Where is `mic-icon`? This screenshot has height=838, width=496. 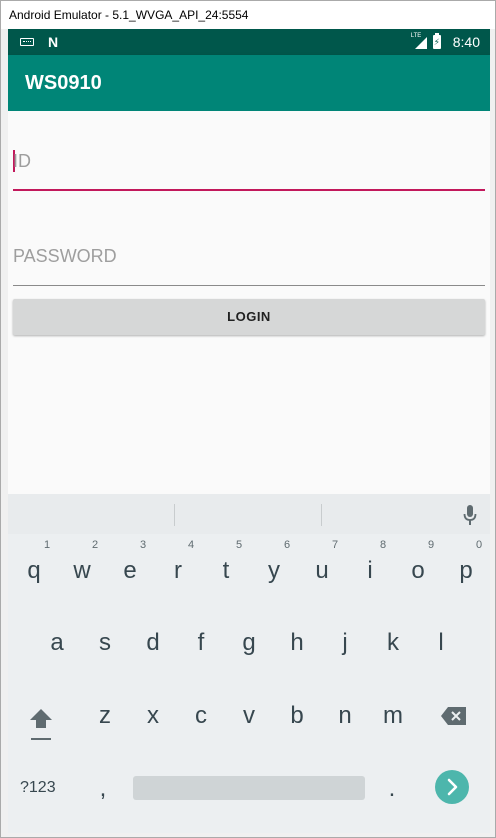
mic-icon is located at coordinates (470, 515).